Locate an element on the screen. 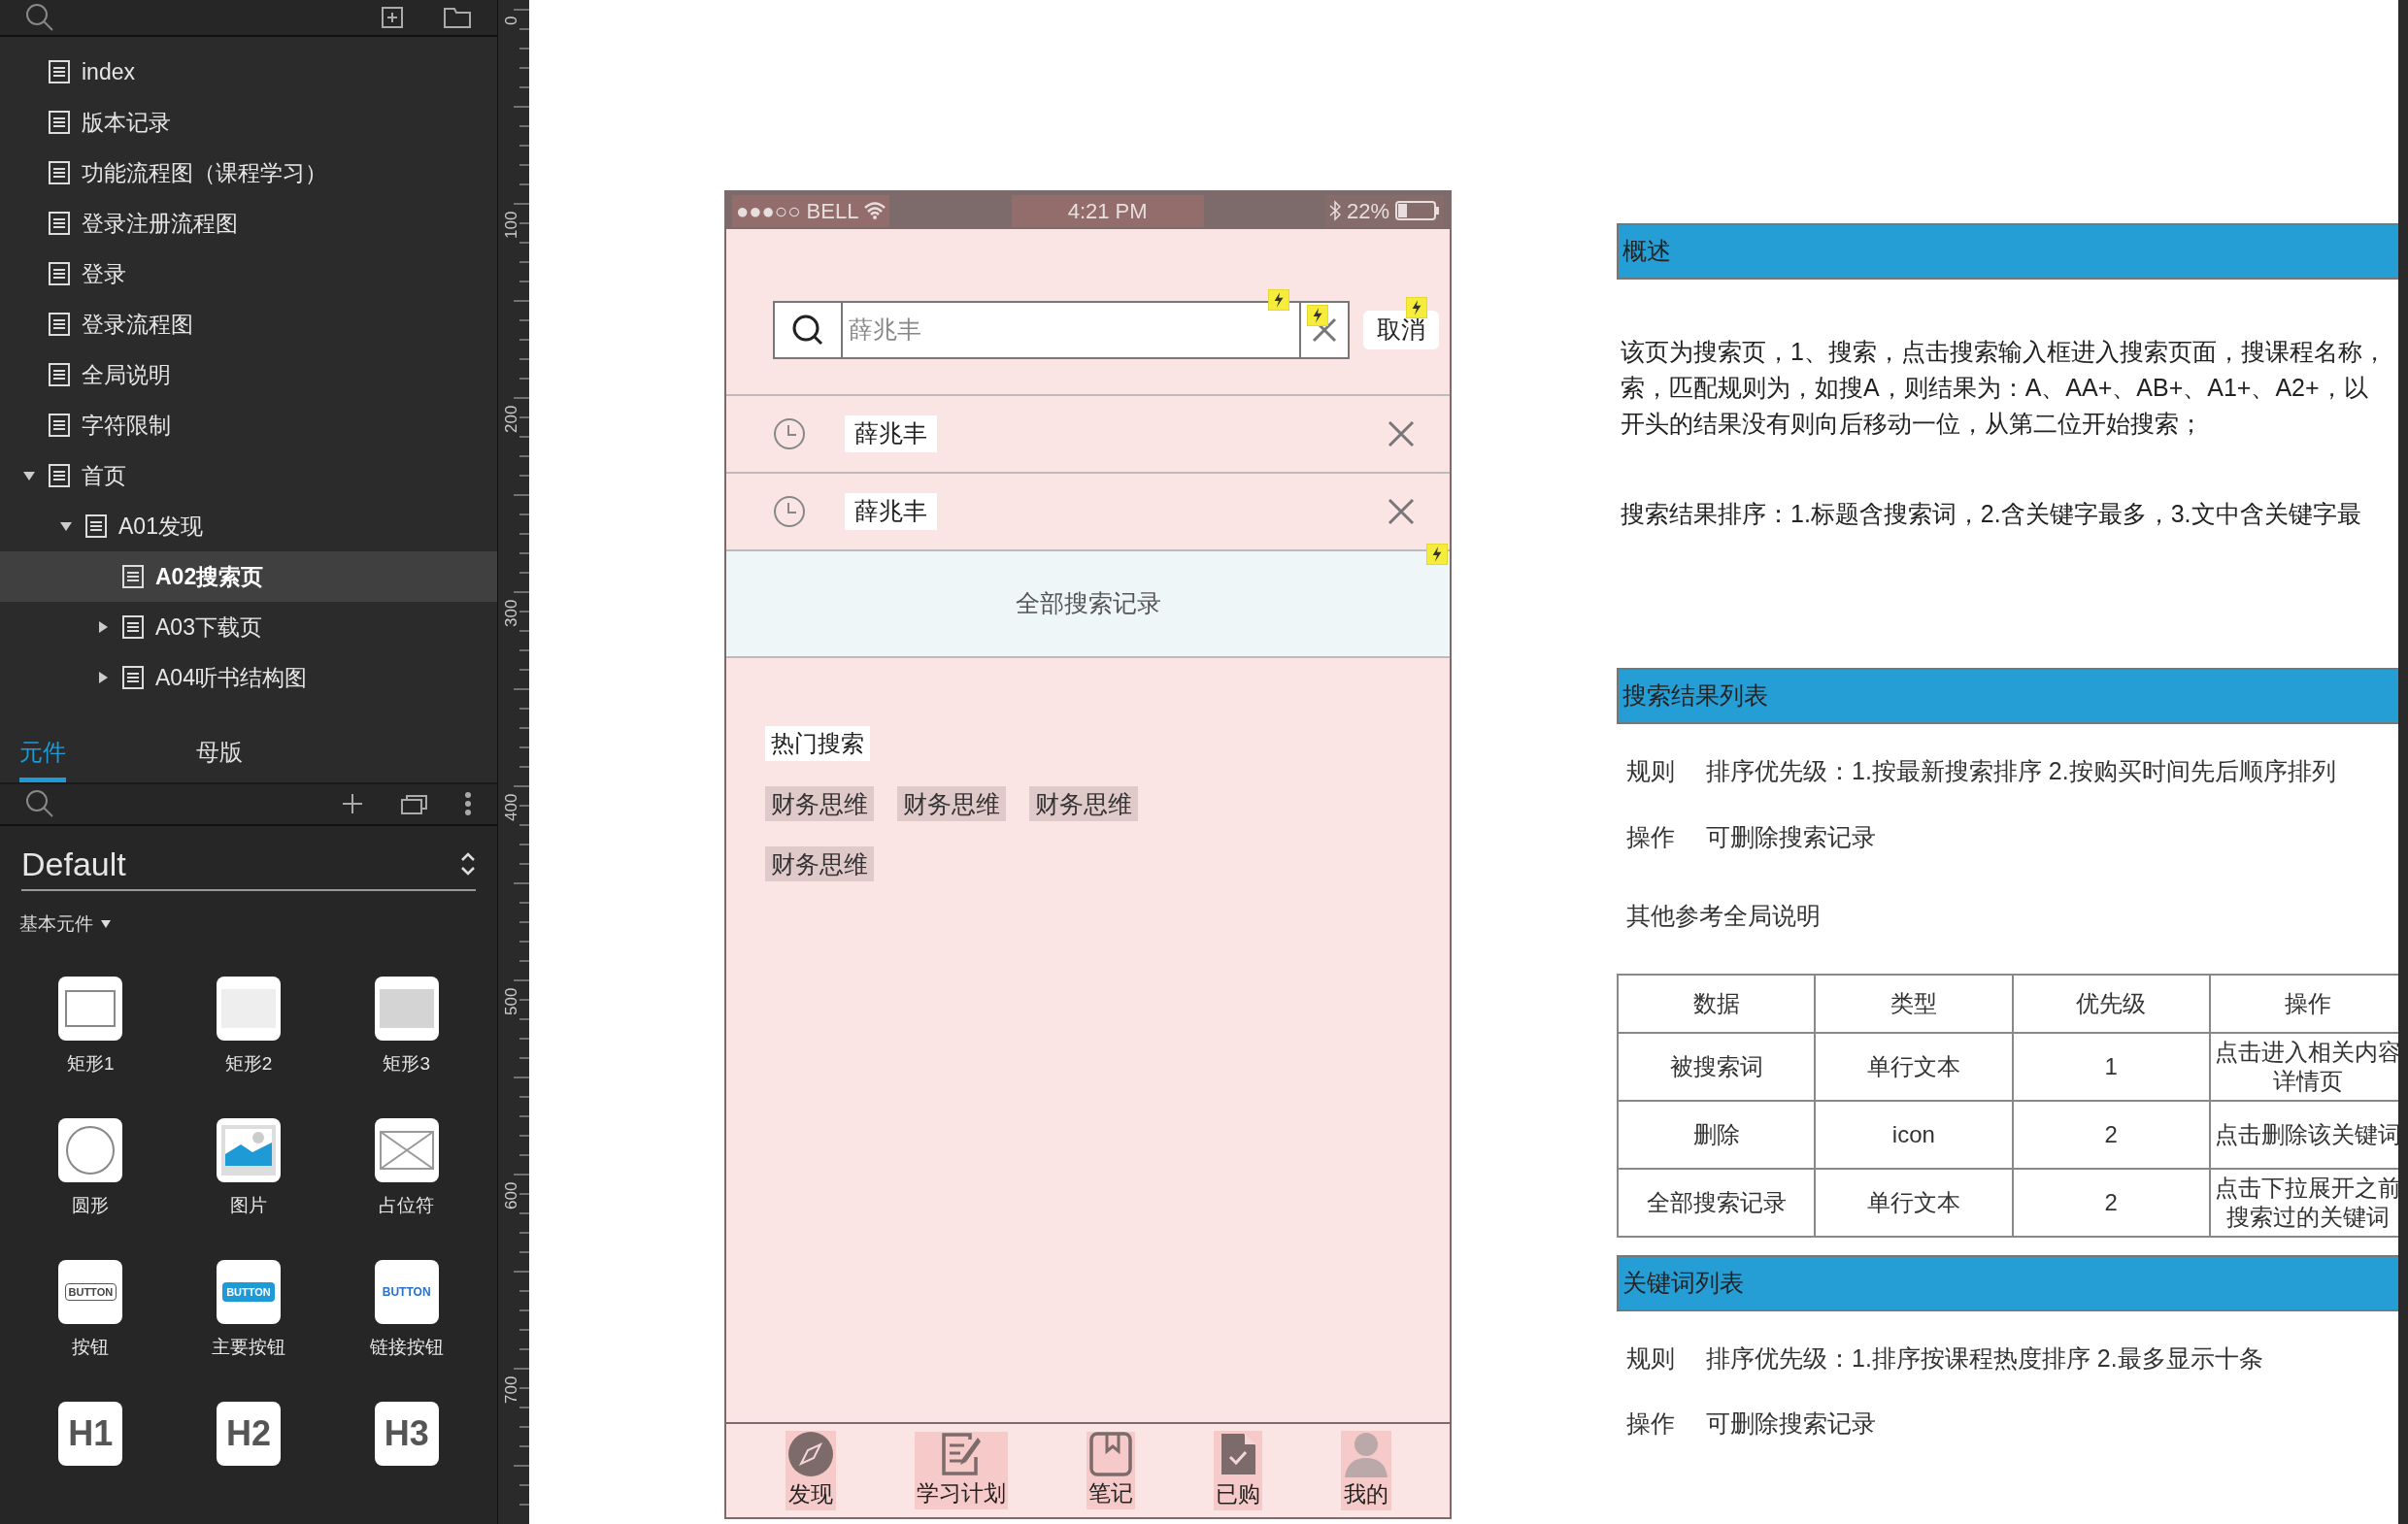 This screenshot has height=1524, width=2408. tab-bar-item: 学习计划 is located at coordinates (961, 1470).